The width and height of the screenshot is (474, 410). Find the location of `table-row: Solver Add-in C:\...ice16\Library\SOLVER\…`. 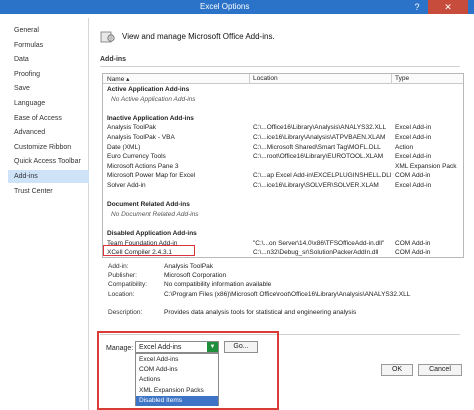

table-row: Solver Add-in C:\...ice16\Library\SOLVER\… is located at coordinates (283, 186).